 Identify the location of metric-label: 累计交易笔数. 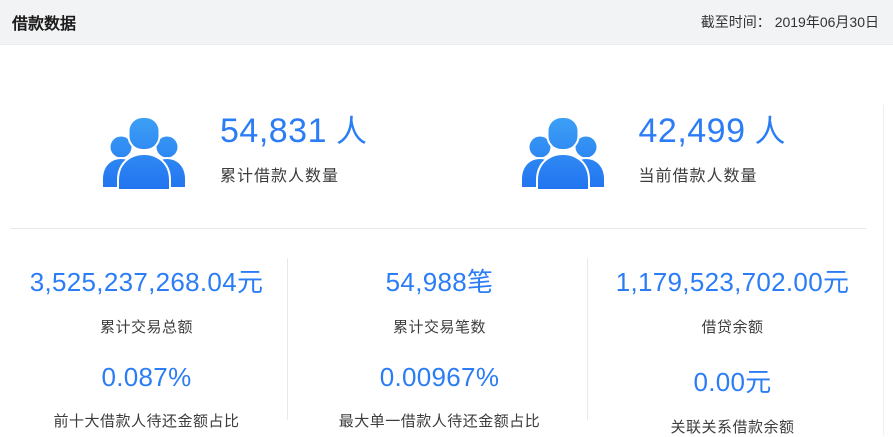
(439, 326).